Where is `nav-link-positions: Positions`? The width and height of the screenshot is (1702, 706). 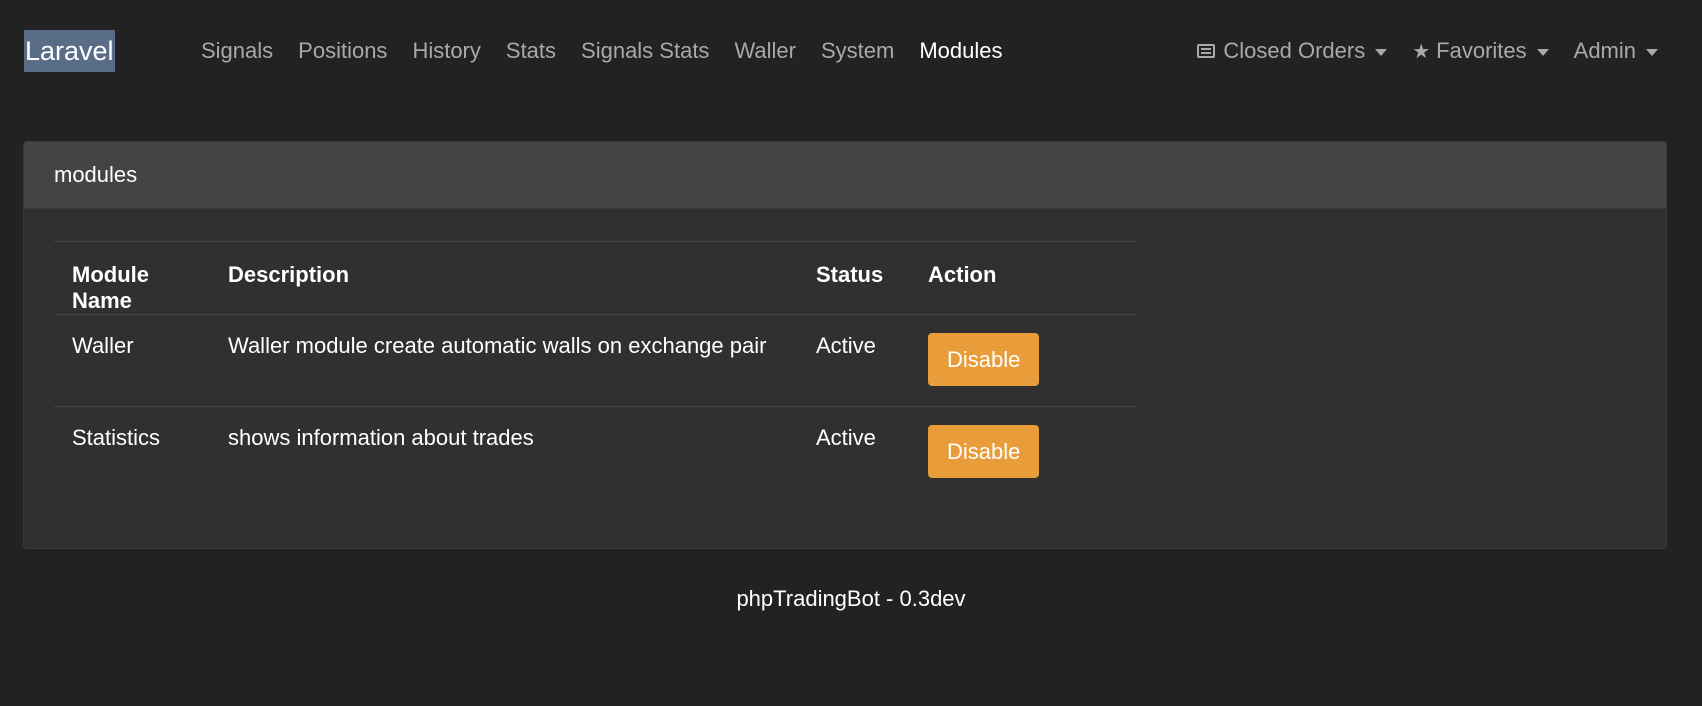
nav-link-positions: Positions is located at coordinates (342, 51).